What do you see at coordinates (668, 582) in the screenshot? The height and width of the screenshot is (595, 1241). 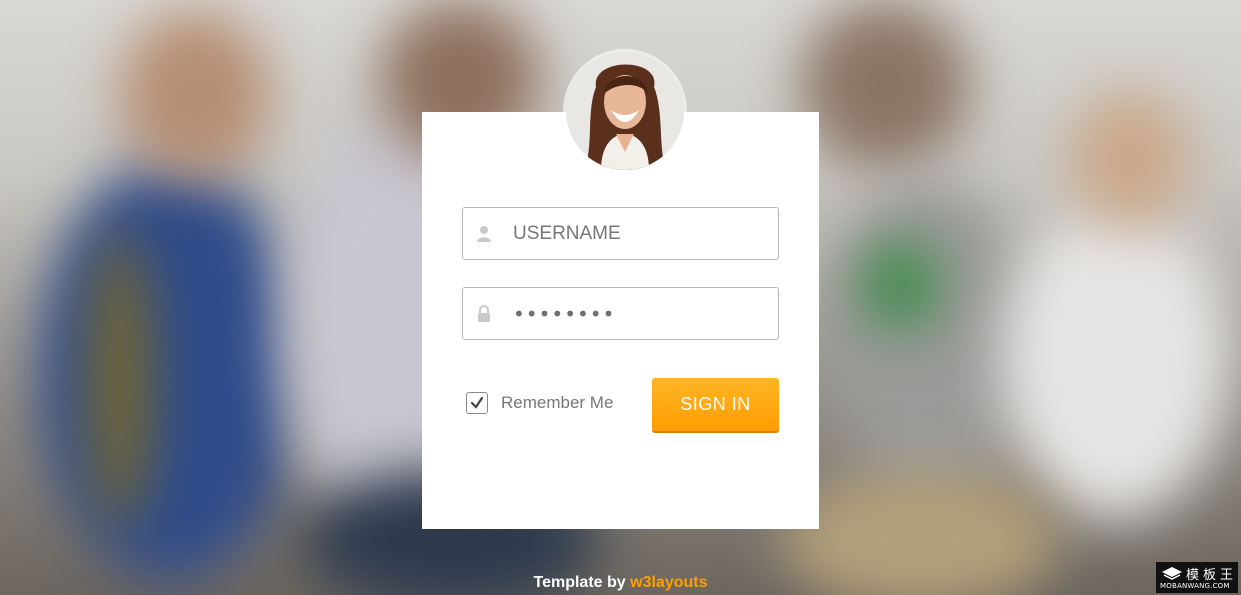 I see `footer-brand-link: w3layouts` at bounding box center [668, 582].